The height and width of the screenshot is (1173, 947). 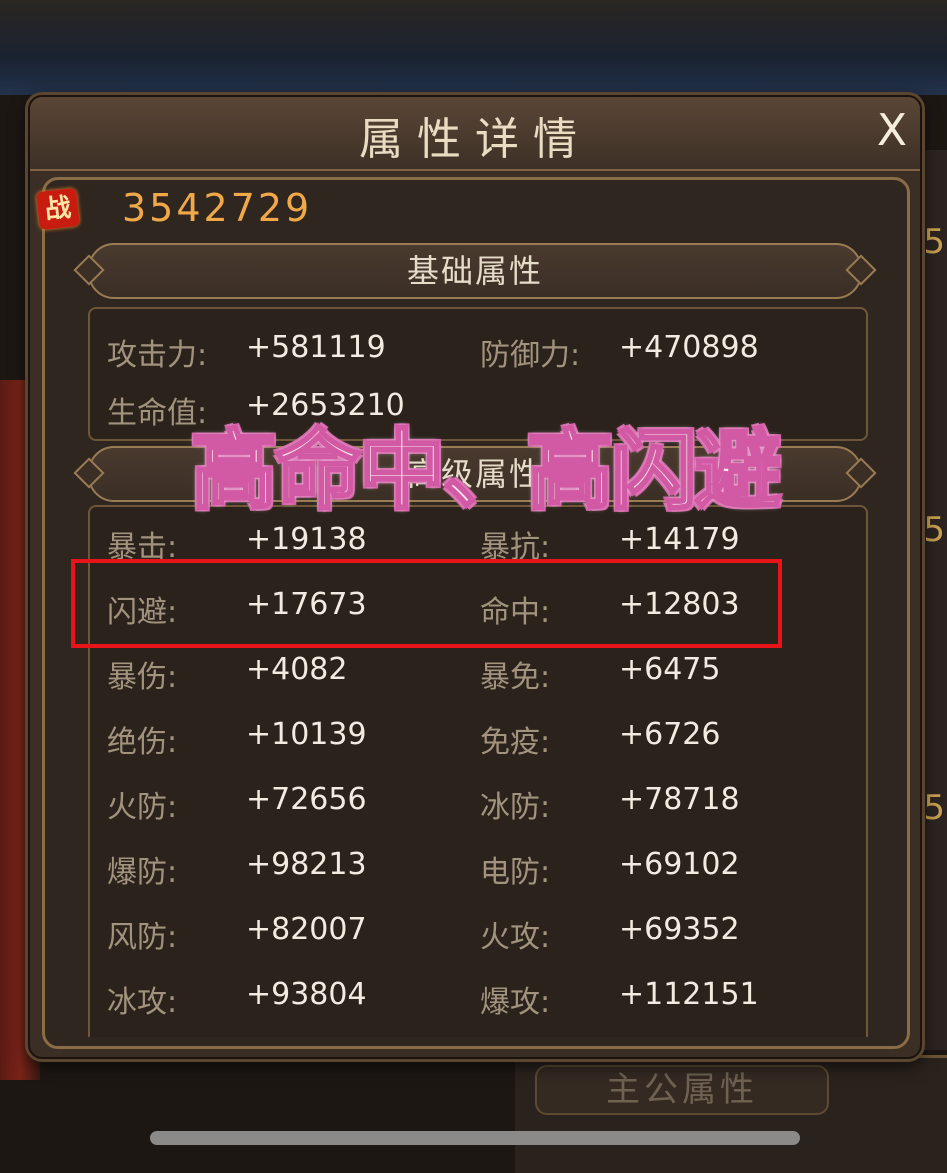 I want to click on stat-label-attack: 攻击力:, so click(x=157, y=355).